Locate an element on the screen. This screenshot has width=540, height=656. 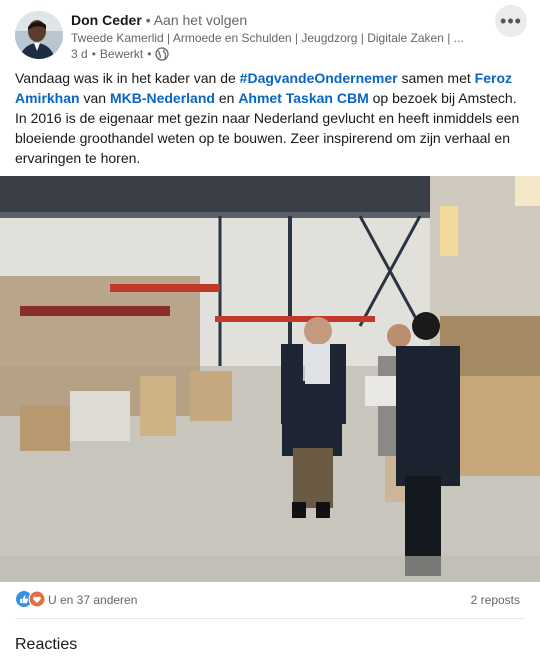
post-text-segment: van is located at coordinates (94, 98).